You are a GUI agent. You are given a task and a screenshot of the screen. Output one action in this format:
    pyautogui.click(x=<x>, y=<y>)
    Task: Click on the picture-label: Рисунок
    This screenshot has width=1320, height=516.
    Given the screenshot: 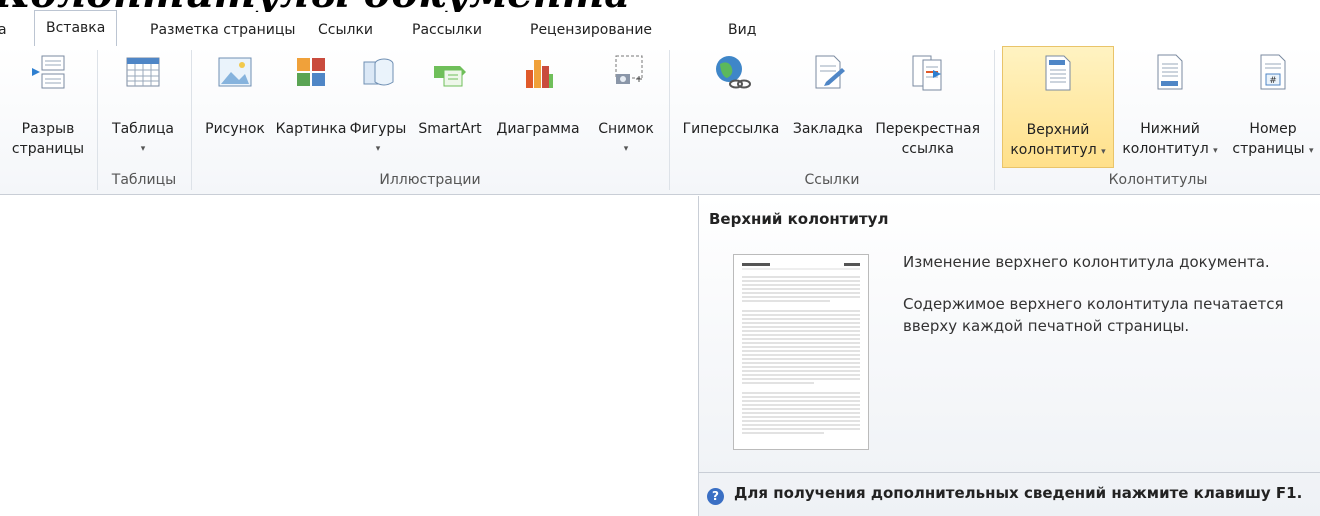 What is the action you would take?
    pyautogui.click(x=235, y=129)
    